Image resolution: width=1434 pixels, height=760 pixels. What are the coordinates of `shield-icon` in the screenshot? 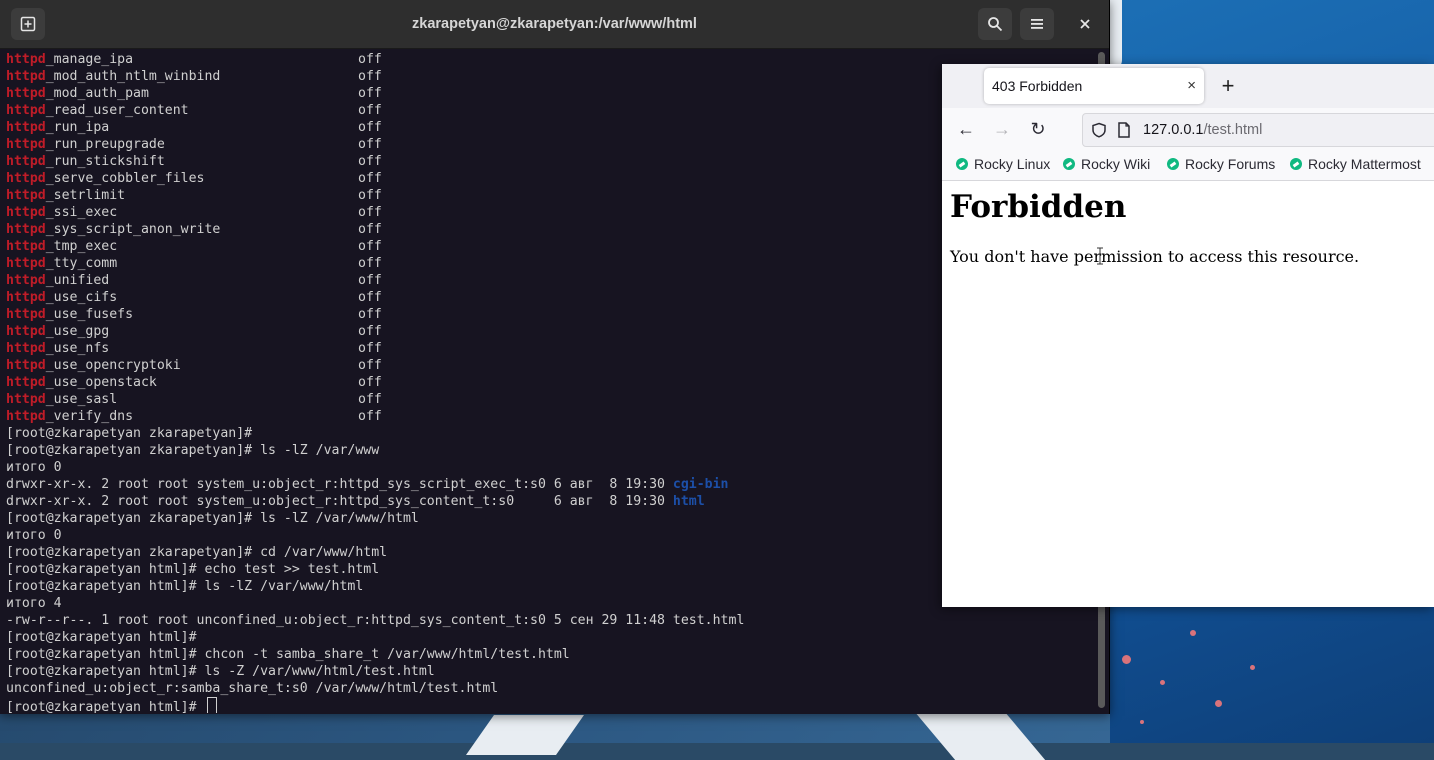 It's located at (1099, 130).